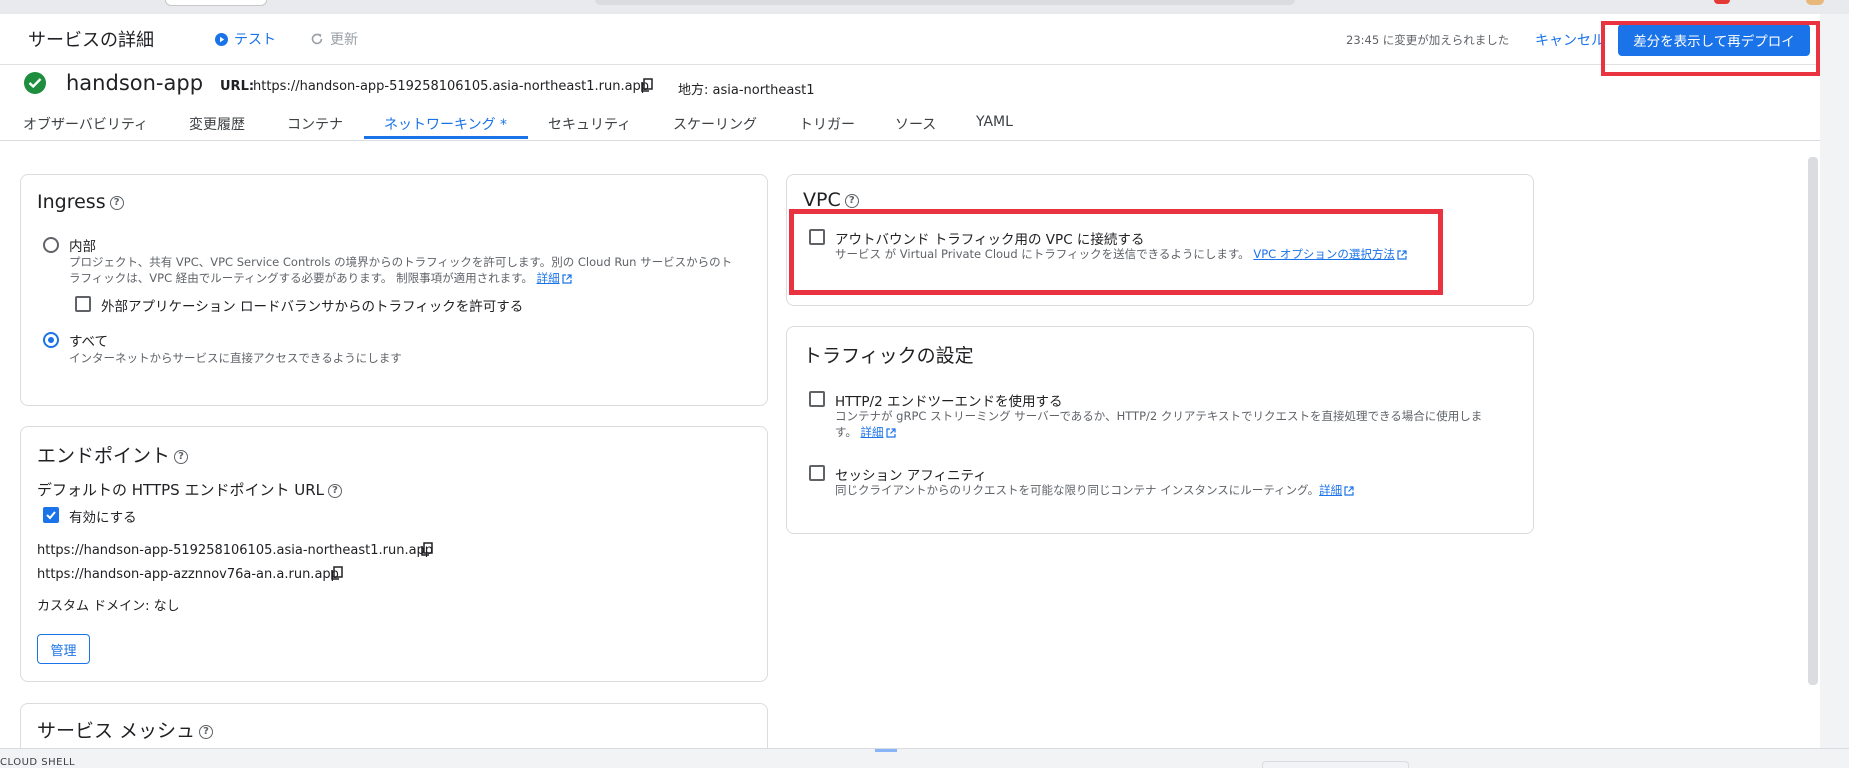 The height and width of the screenshot is (768, 1849). I want to click on checkbox-http2, so click(817, 399).